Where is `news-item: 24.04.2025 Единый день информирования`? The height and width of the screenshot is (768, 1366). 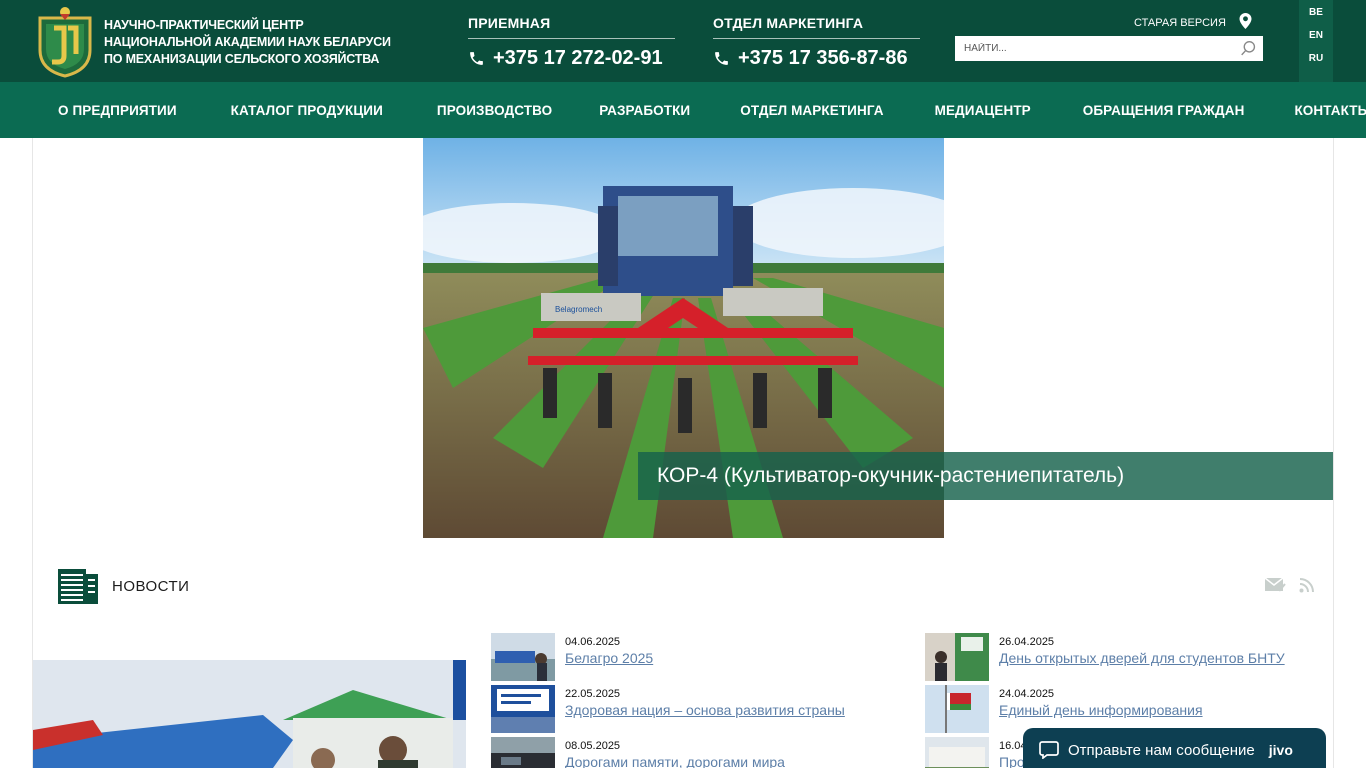
news-item: 24.04.2025 Единый день информирования is located at coordinates (1064, 709).